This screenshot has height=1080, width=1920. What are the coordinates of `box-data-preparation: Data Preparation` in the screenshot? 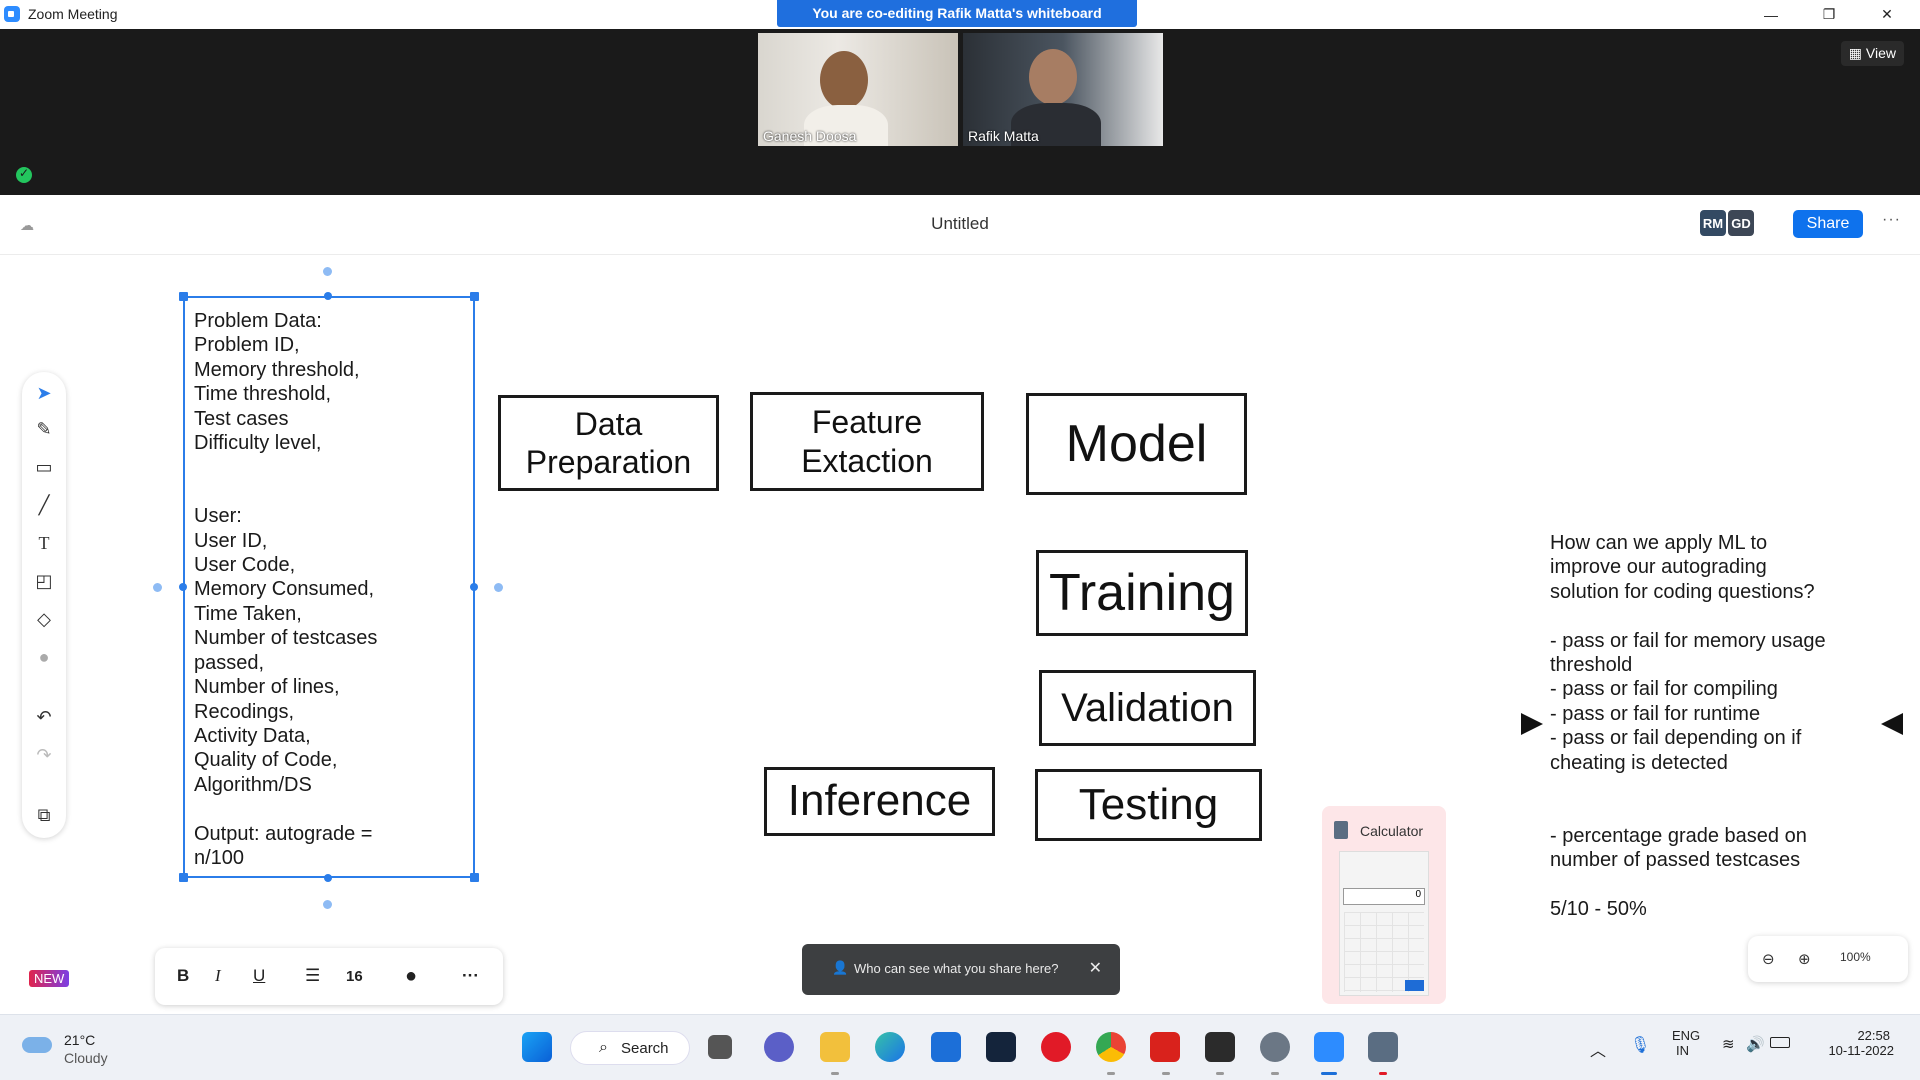 It's located at (608, 443).